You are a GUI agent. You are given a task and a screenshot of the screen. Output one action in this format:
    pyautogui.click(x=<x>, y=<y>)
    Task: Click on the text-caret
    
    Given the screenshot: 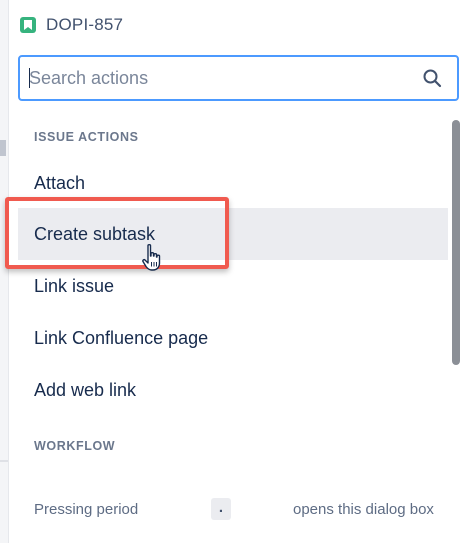 What is the action you would take?
    pyautogui.click(x=29, y=78)
    